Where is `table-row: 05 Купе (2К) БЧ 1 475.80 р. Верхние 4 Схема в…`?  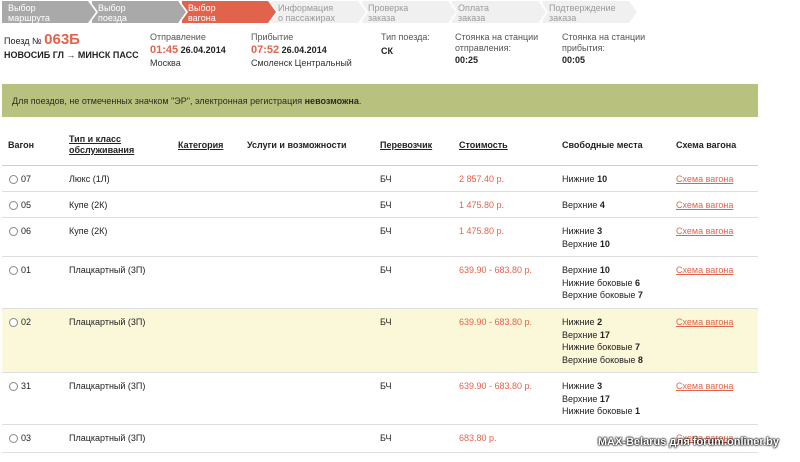
table-row: 05 Купе (2К) БЧ 1 475.80 р. Верхние 4 Схема в… is located at coordinates (380, 205).